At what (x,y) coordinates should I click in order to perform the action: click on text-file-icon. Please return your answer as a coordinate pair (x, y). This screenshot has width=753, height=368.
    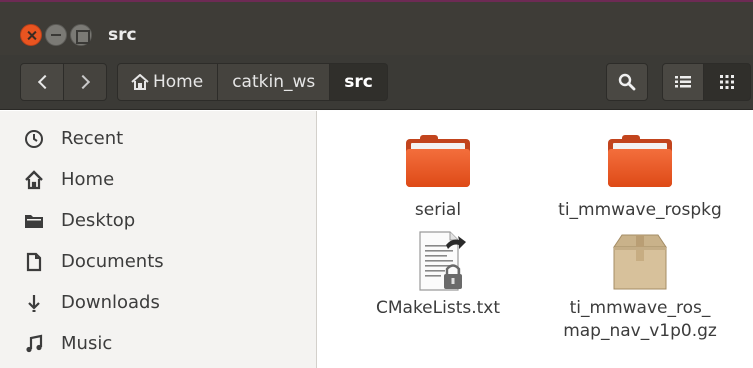
    Looking at the image, I should click on (442, 261).